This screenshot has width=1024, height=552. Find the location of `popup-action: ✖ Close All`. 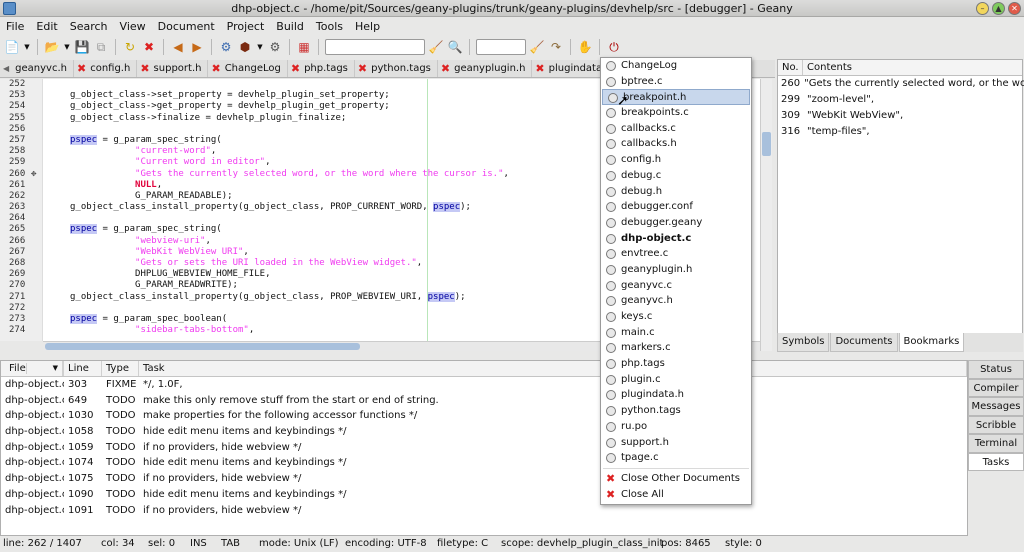

popup-action: ✖ Close All is located at coordinates (676, 495).